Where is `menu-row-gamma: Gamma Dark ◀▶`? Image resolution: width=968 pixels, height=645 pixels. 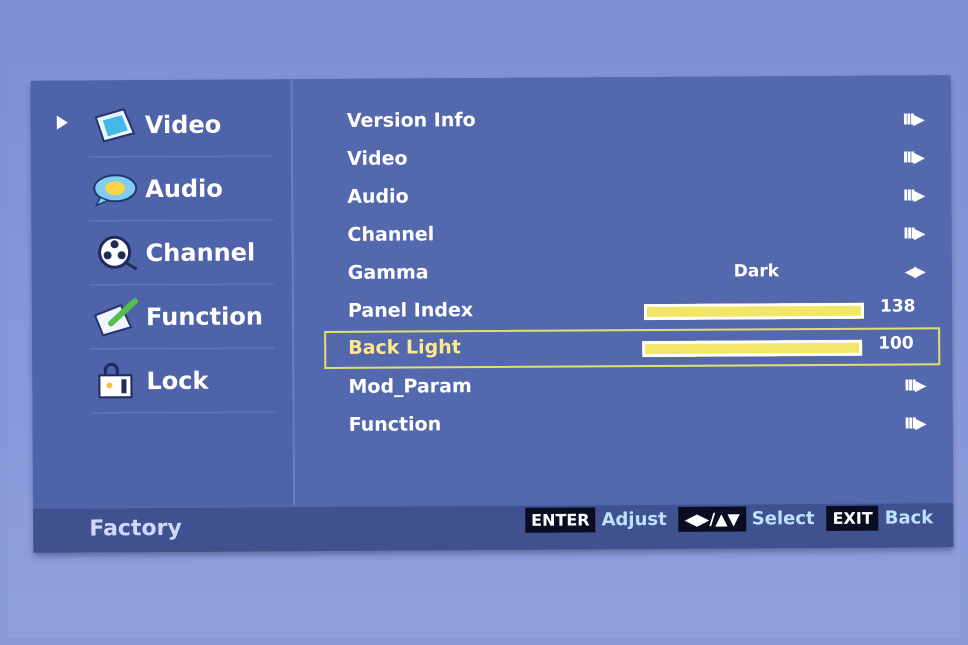 menu-row-gamma: Gamma Dark ◀▶ is located at coordinates (646, 273).